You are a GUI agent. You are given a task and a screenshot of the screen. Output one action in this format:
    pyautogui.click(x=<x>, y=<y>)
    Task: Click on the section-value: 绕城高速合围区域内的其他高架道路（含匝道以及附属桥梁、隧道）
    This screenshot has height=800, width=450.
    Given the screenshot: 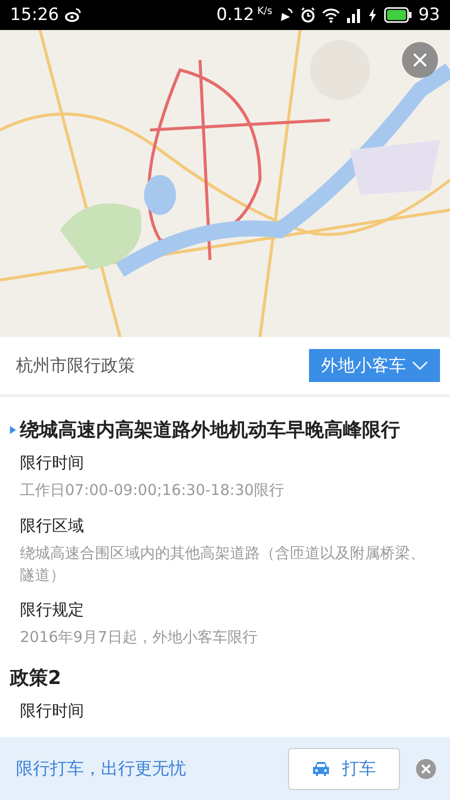 What is the action you would take?
    pyautogui.click(x=223, y=564)
    